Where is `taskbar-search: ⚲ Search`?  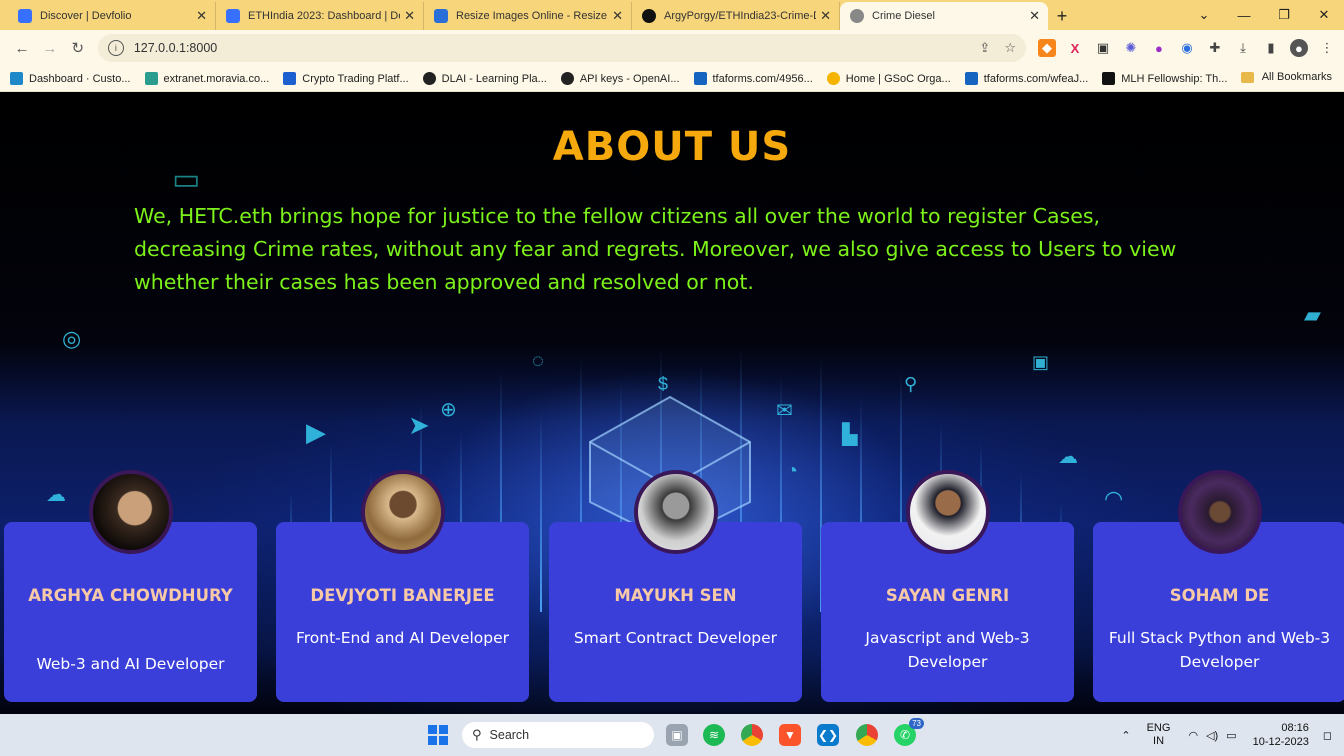 taskbar-search: ⚲ Search is located at coordinates (558, 735).